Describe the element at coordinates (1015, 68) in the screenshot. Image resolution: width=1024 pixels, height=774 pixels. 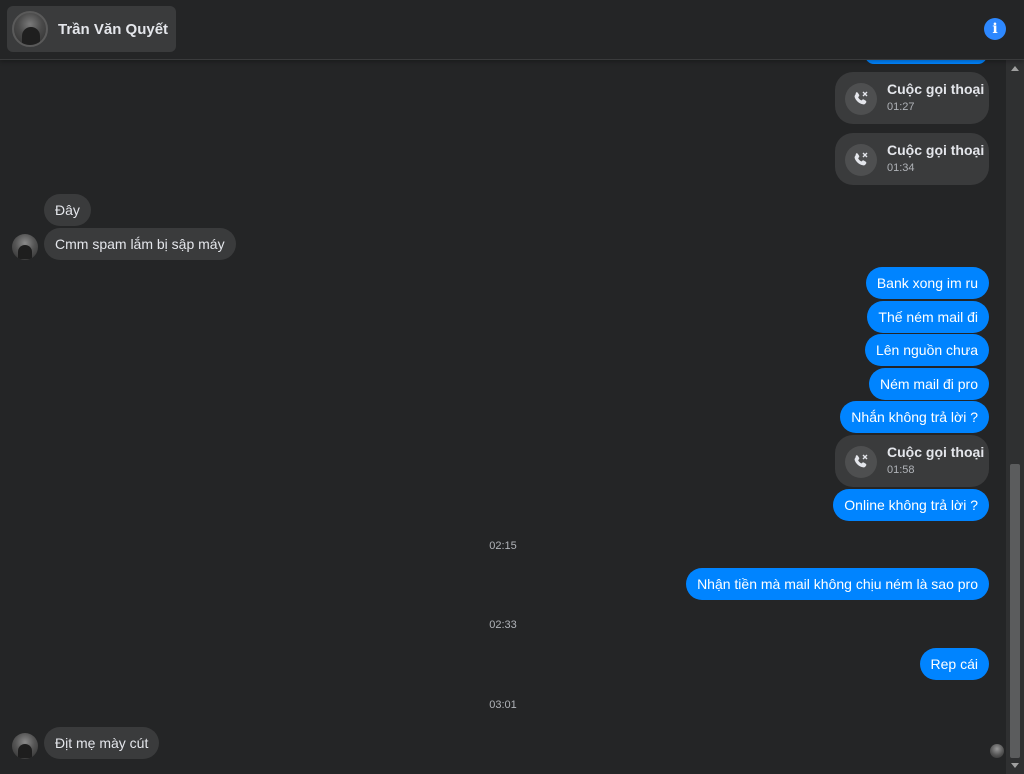
I see `scroll-up-arrow-icon` at that location.